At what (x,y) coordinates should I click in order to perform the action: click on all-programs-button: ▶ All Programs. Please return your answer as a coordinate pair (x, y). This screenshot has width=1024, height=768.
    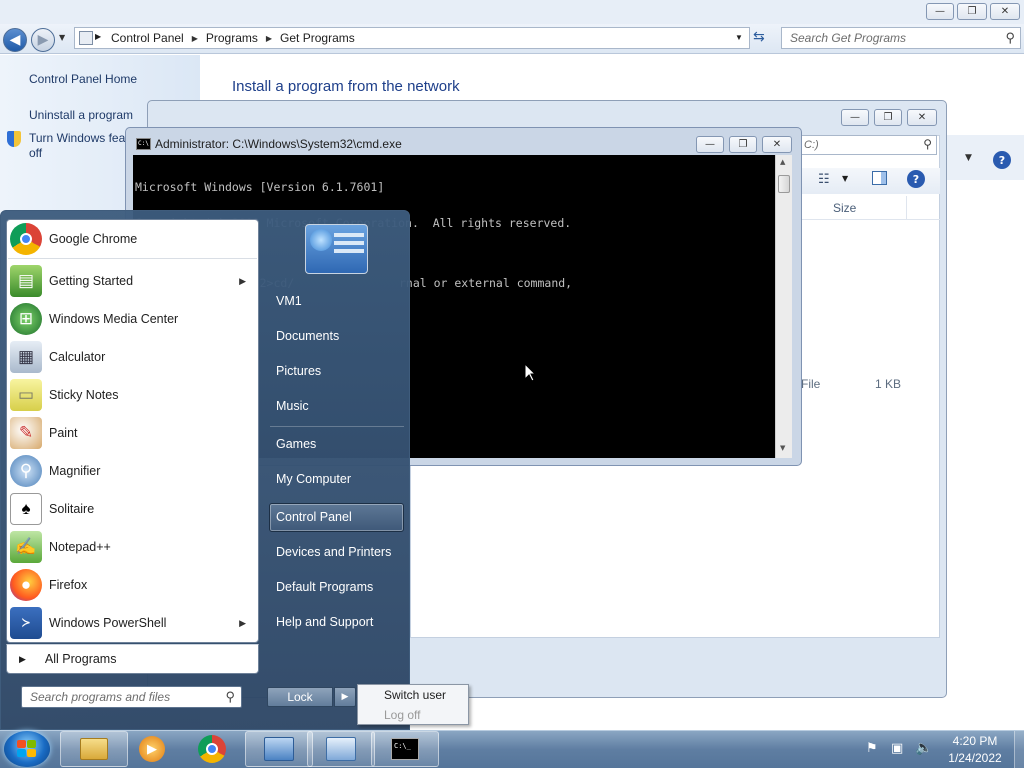
    Looking at the image, I should click on (132, 659).